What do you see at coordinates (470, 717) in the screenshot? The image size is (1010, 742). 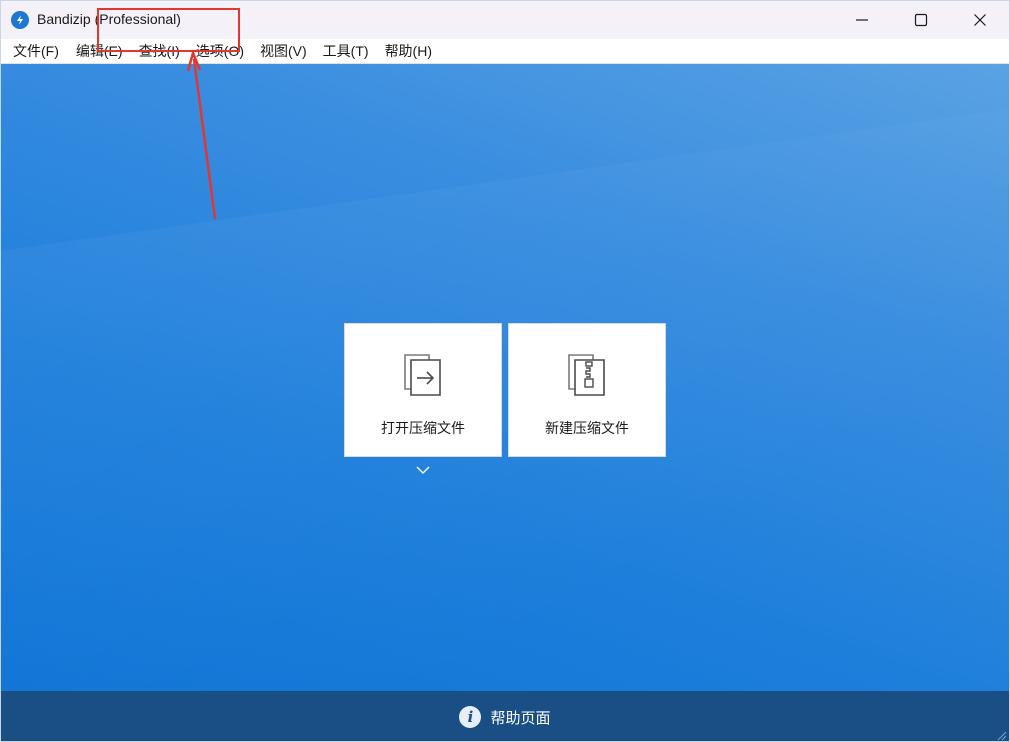 I see `info-icon: i` at bounding box center [470, 717].